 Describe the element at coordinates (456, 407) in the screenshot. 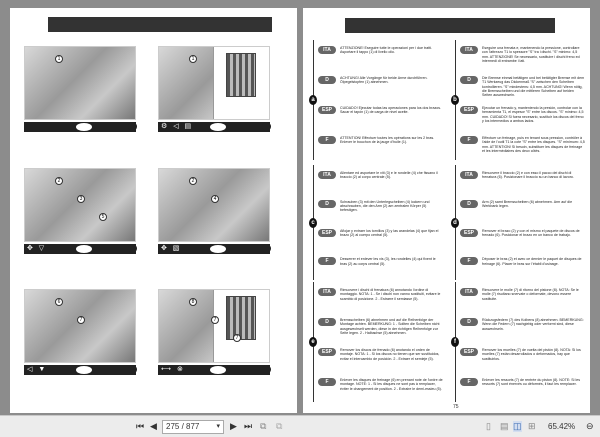

I see `page-number: 75` at that location.